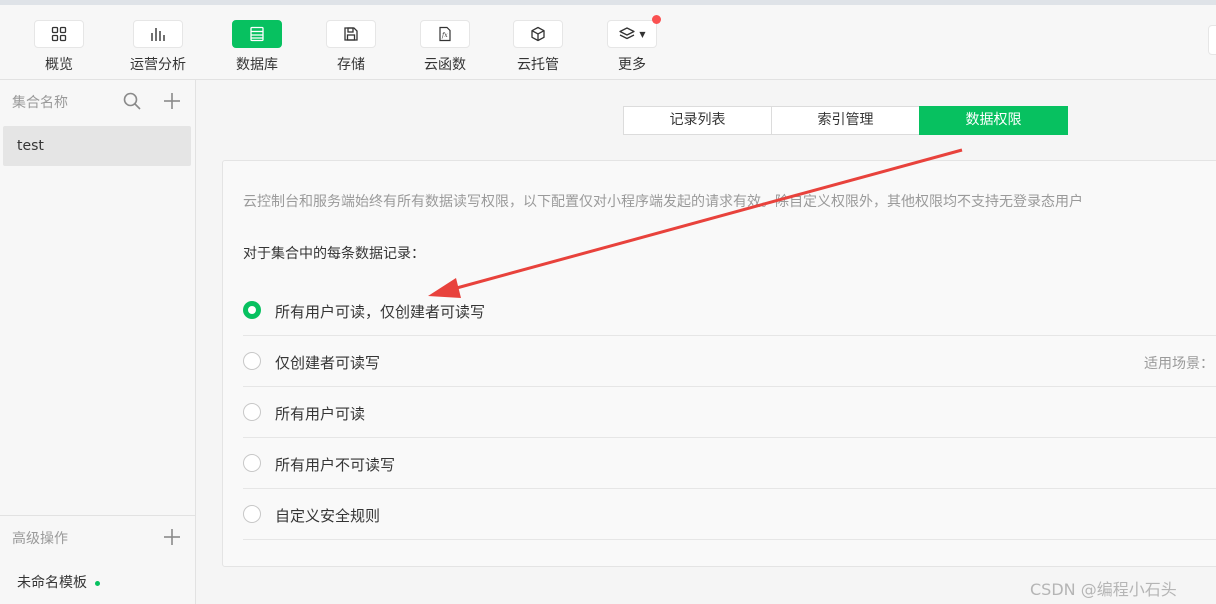 Image resolution: width=1216 pixels, height=604 pixels. I want to click on permission-option-all-read: 所有用户可读, so click(729, 413).